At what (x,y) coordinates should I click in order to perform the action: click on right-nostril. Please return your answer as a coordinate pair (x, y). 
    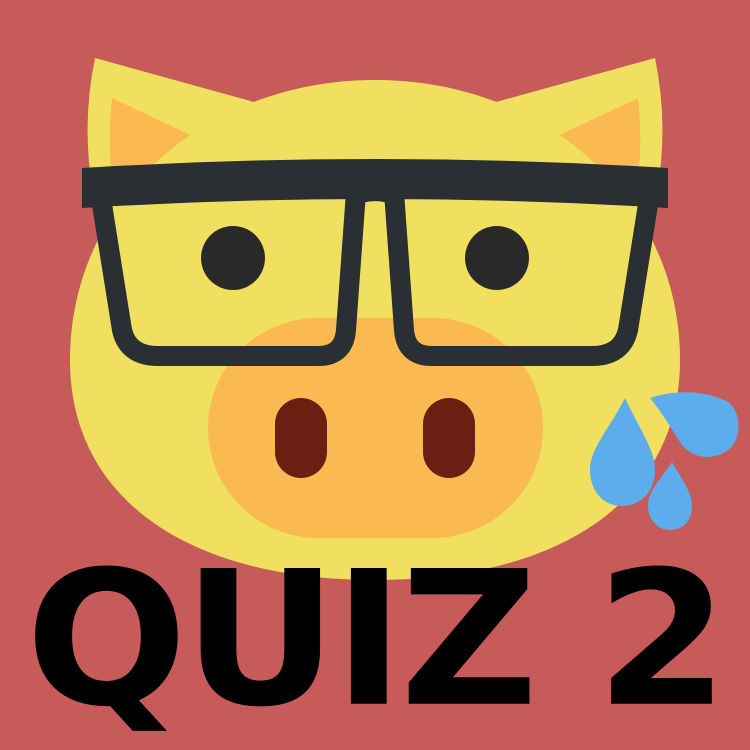
    Looking at the image, I should click on (449, 438).